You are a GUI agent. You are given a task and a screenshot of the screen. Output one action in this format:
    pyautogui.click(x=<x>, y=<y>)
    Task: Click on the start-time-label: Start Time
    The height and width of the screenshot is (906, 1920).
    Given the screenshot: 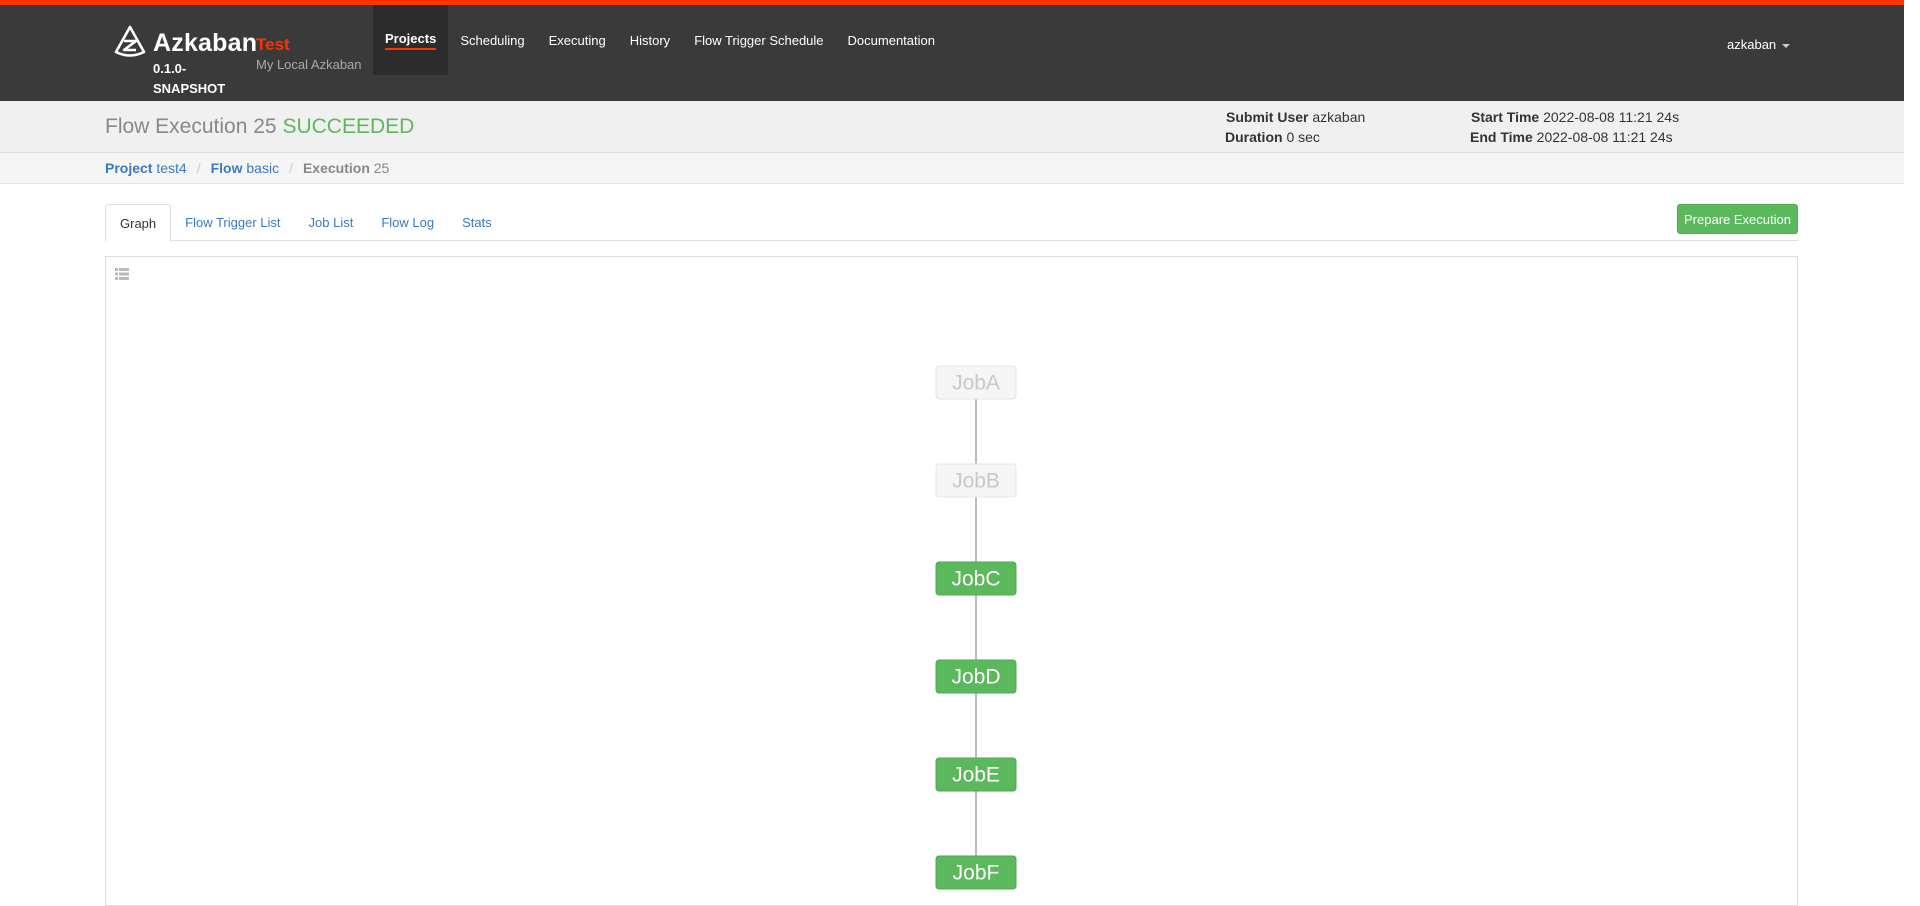 What is the action you would take?
    pyautogui.click(x=1505, y=117)
    